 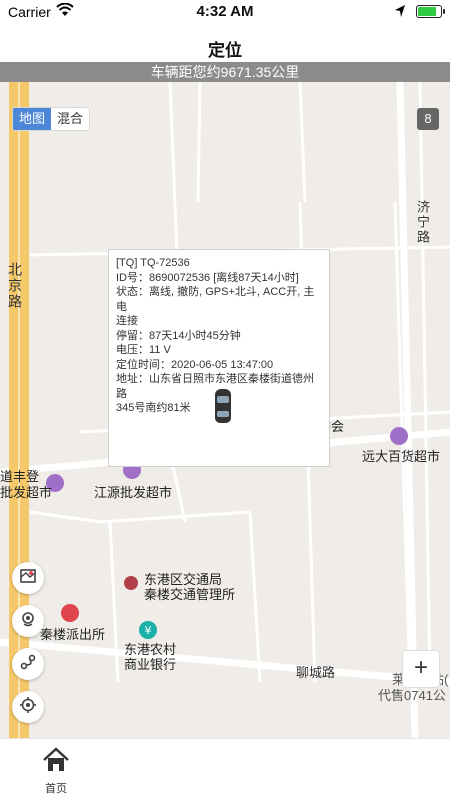 I want to click on zoom-in-button: +, so click(x=421, y=669).